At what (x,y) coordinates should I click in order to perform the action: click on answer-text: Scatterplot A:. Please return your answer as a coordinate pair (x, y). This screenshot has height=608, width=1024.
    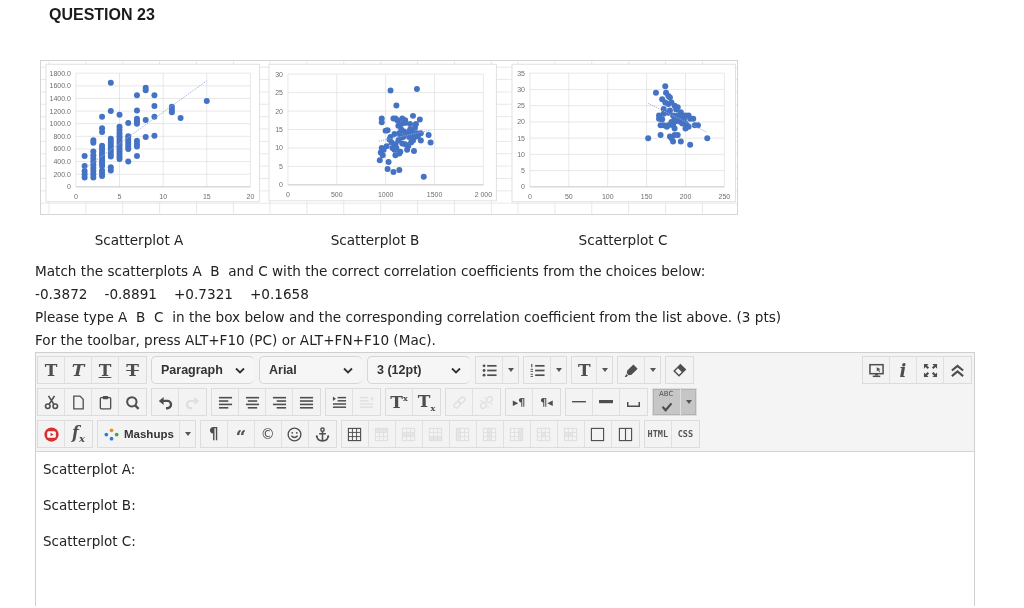
    Looking at the image, I should click on (89, 469).